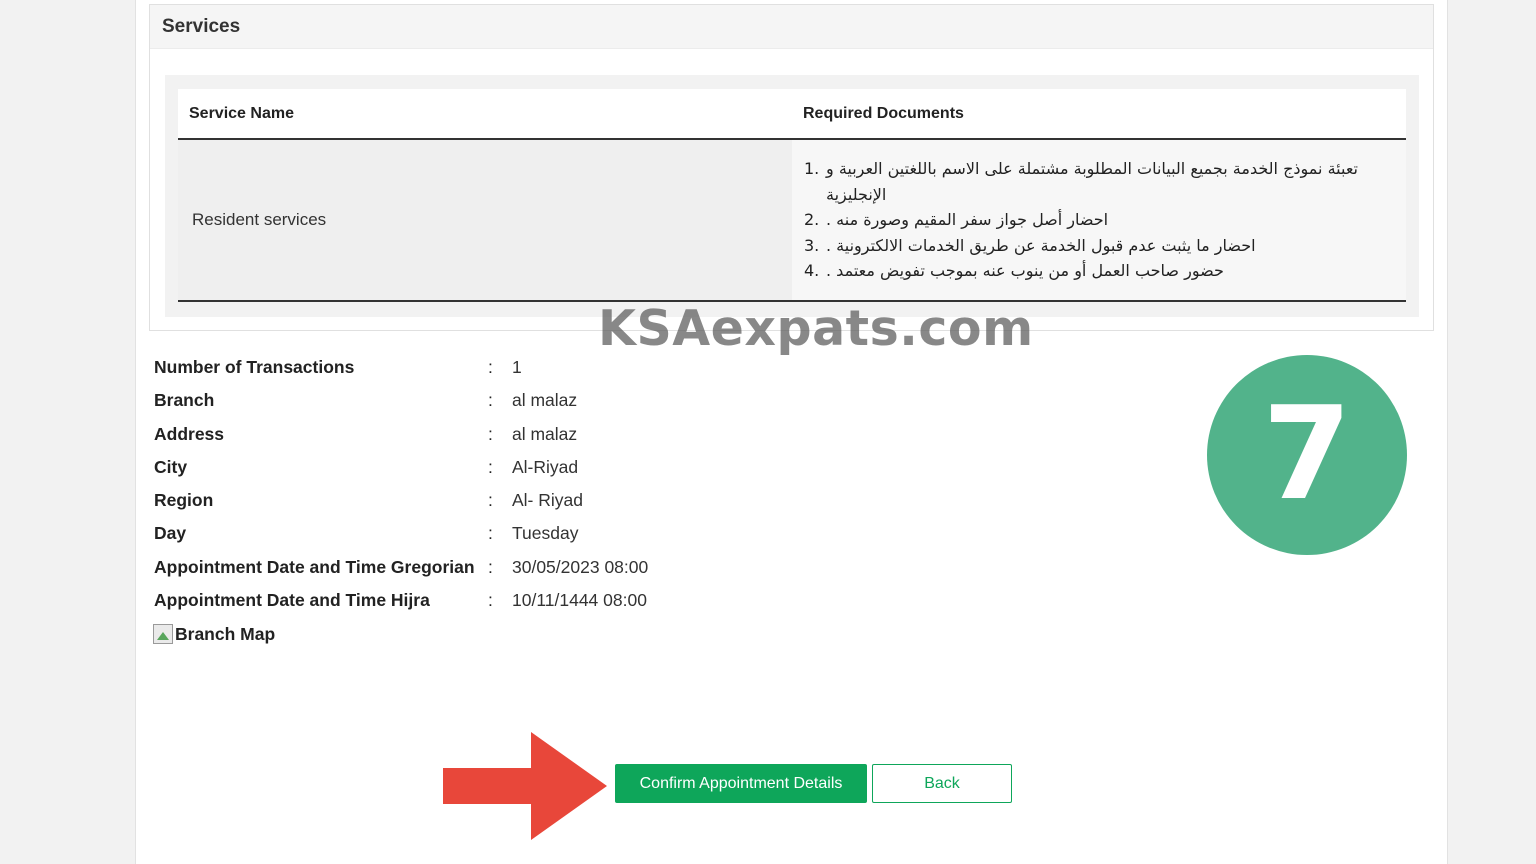 The height and width of the screenshot is (864, 1536). What do you see at coordinates (812, 271) in the screenshot?
I see `list-item-number: 4.` at bounding box center [812, 271].